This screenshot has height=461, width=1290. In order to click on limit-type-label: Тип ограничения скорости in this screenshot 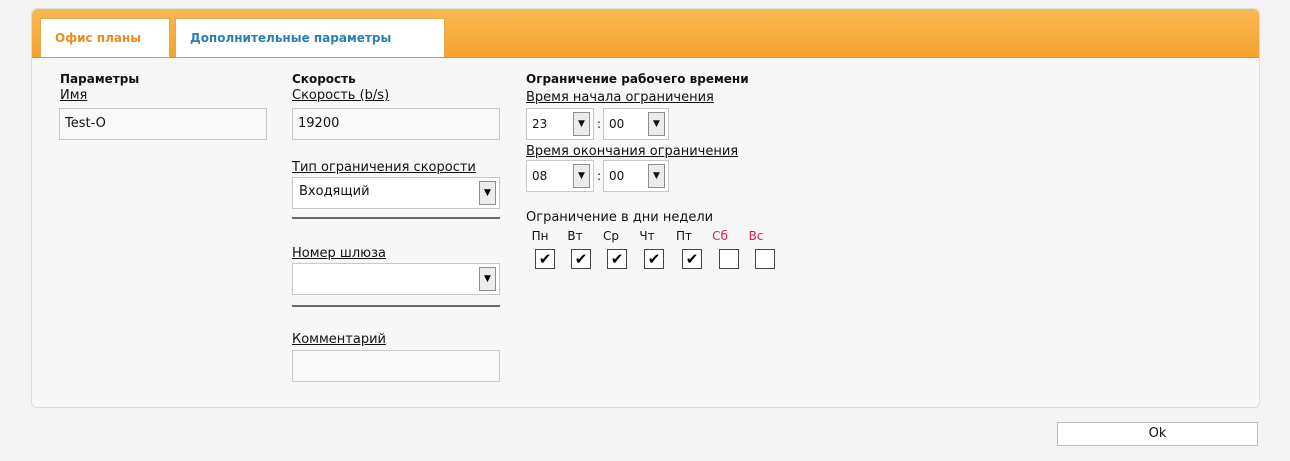, I will do `click(384, 167)`.